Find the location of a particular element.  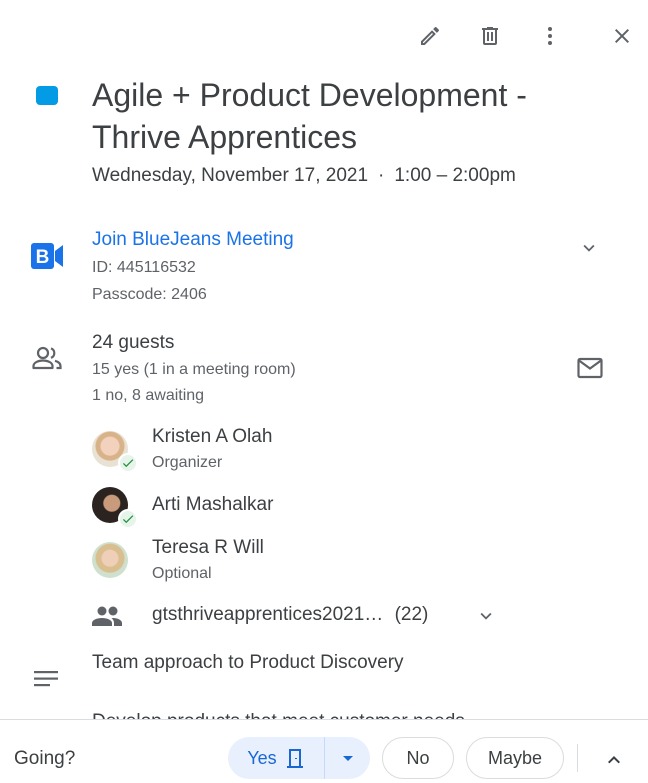

divider is located at coordinates (577, 758).